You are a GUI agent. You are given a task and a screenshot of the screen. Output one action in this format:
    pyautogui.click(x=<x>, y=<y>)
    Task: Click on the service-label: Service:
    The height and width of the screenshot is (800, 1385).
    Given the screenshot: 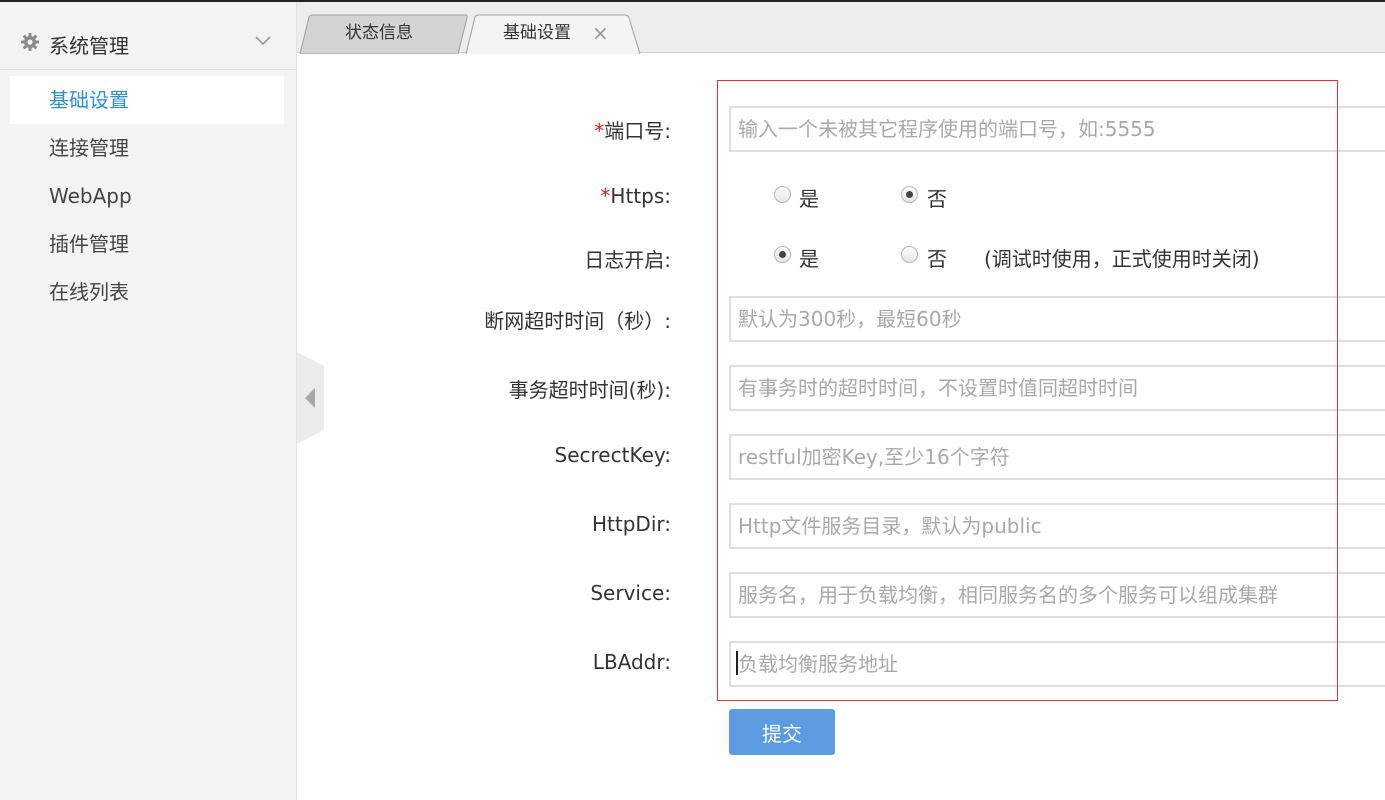 What is the action you would take?
    pyautogui.click(x=630, y=593)
    